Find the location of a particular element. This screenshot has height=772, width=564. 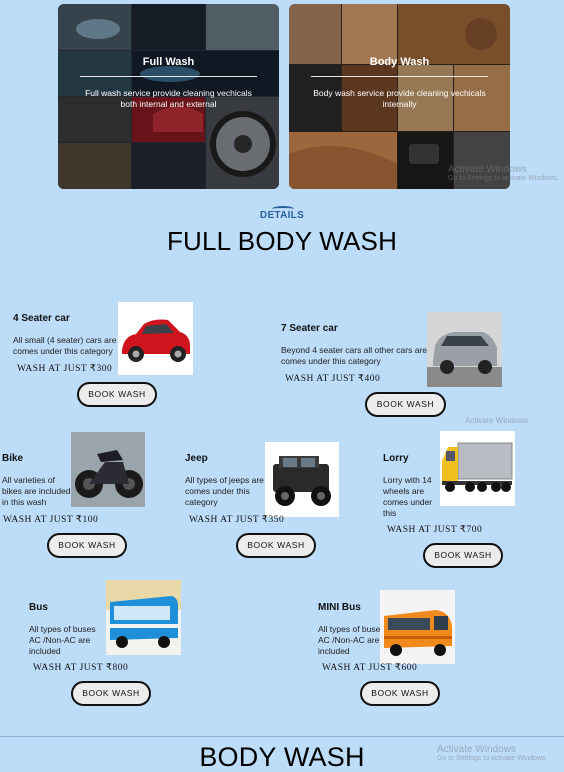

card-price: WASH AT JUST ₹600 is located at coordinates (370, 668).